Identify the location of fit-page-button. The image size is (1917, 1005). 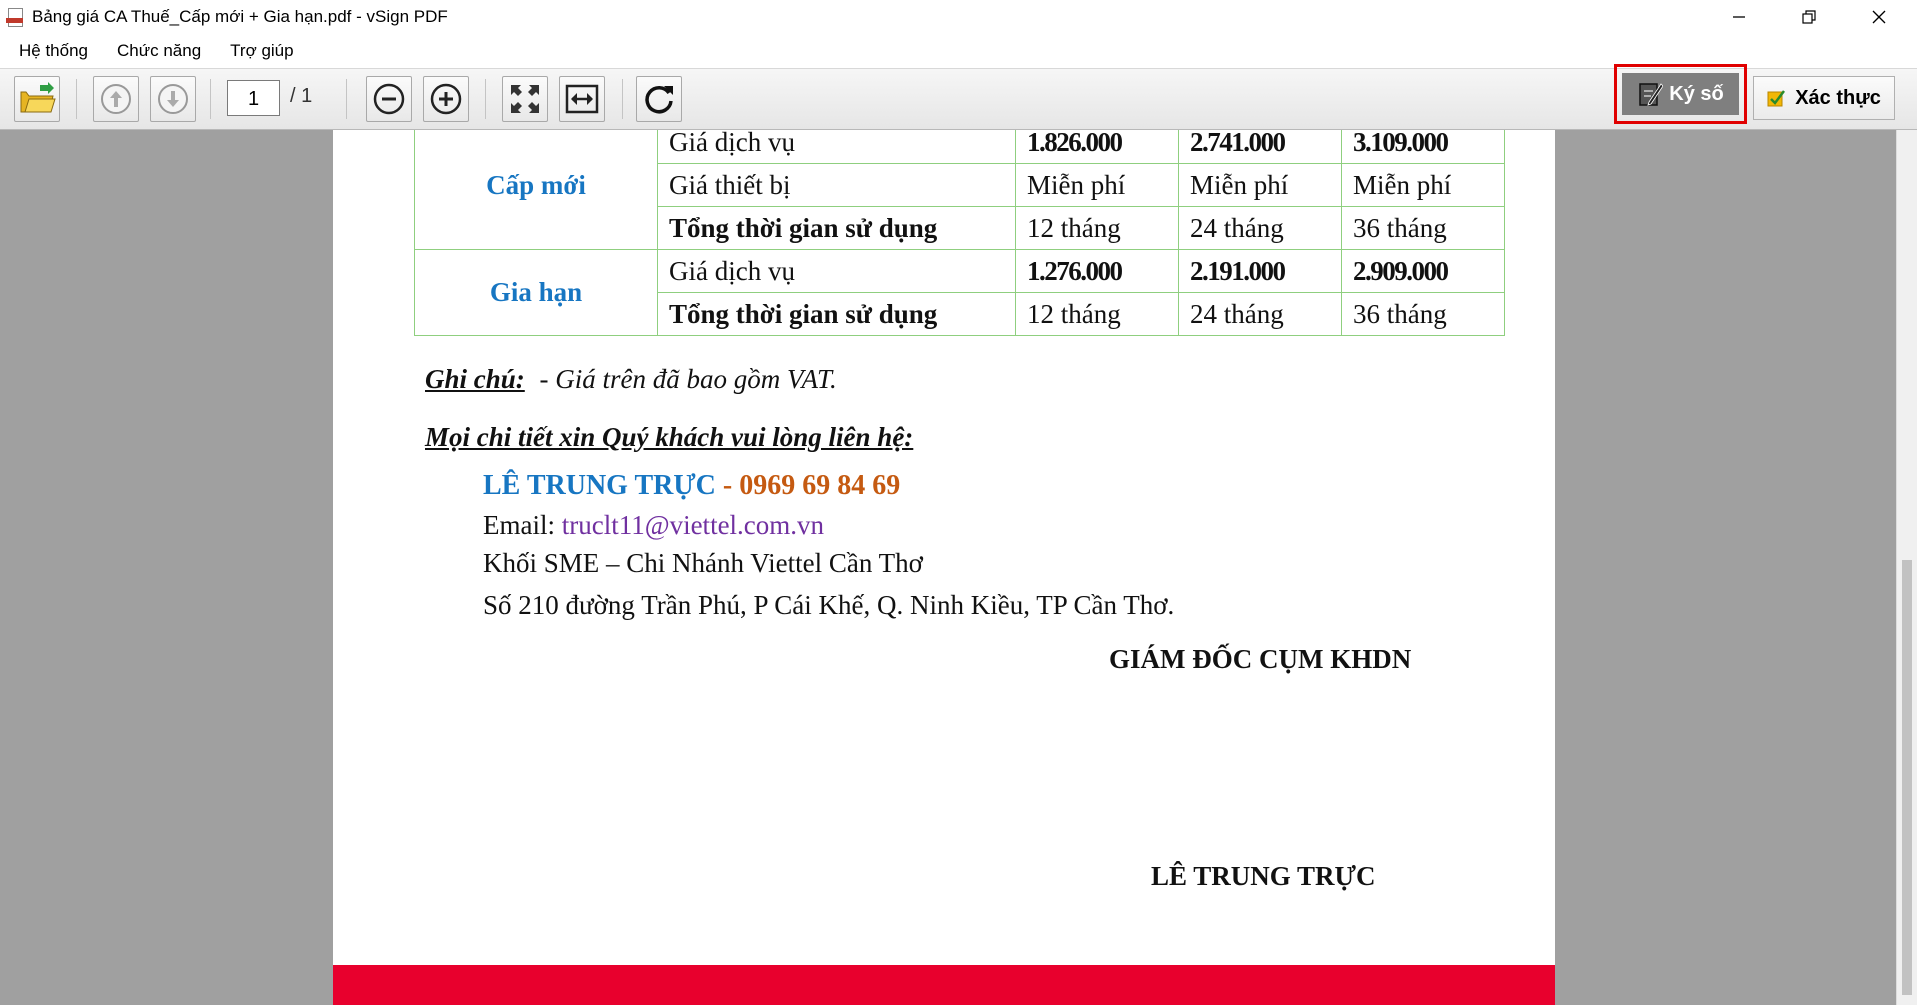
(525, 99).